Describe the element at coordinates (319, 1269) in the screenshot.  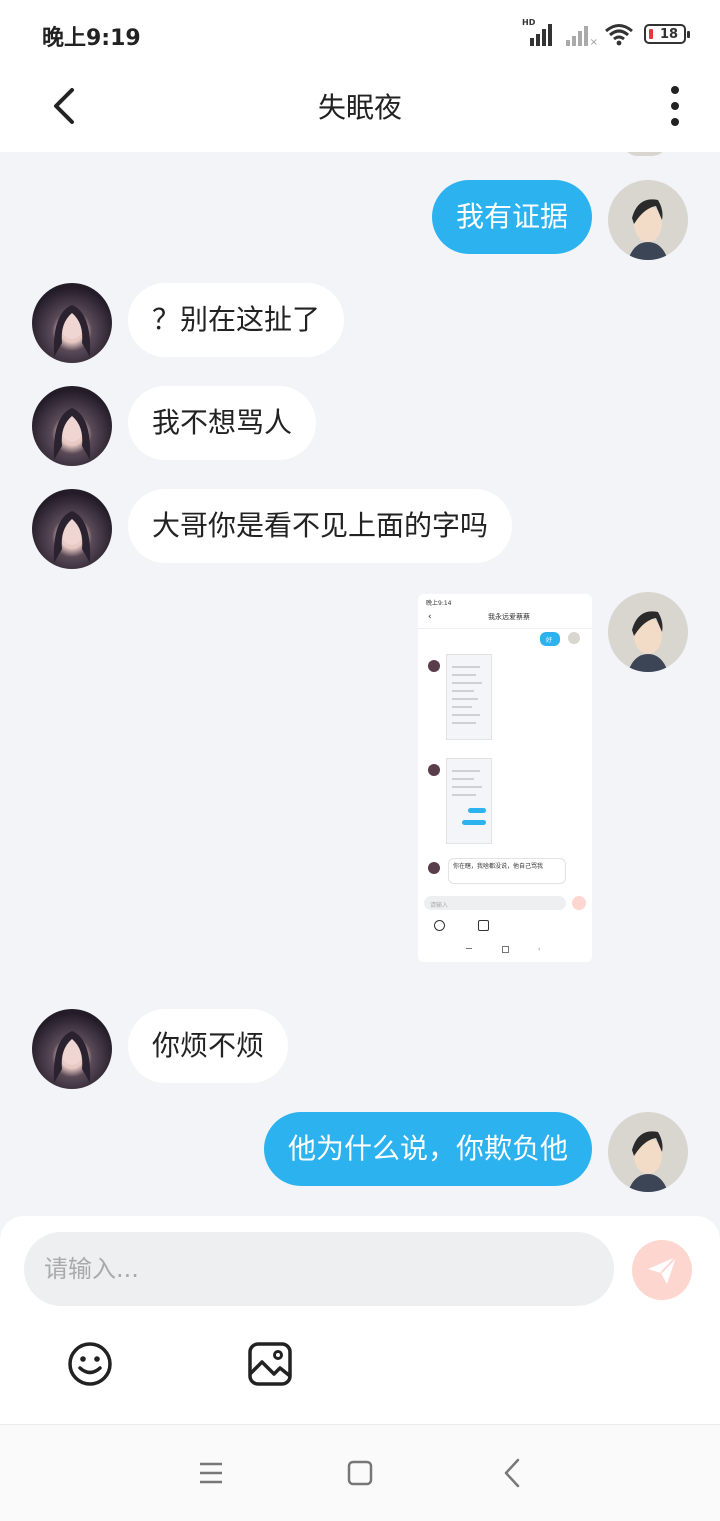
I see `message-input` at that location.